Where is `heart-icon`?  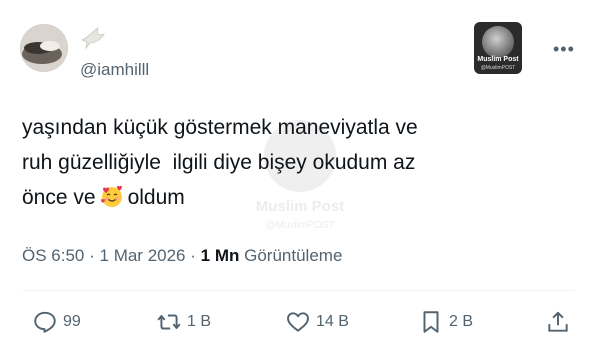 heart-icon is located at coordinates (298, 322).